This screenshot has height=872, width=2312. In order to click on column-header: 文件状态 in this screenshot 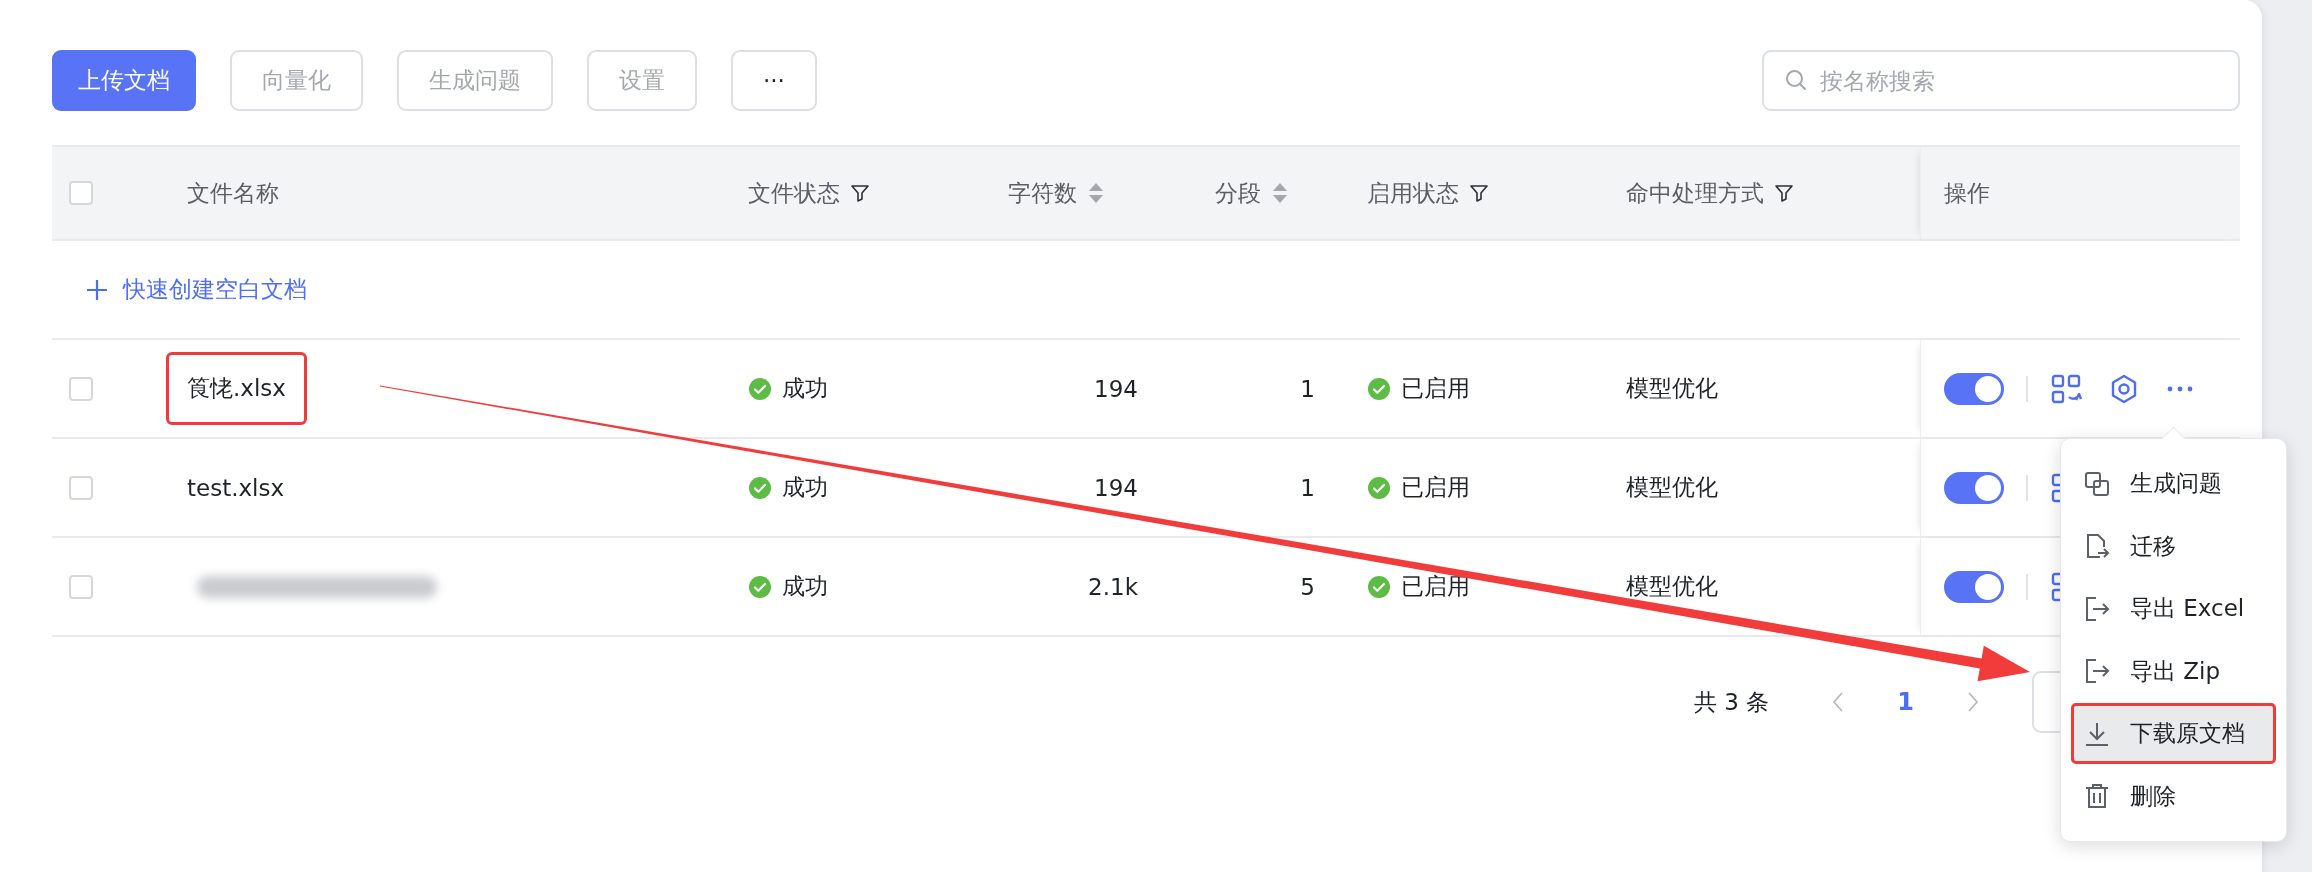, I will do `click(794, 193)`.